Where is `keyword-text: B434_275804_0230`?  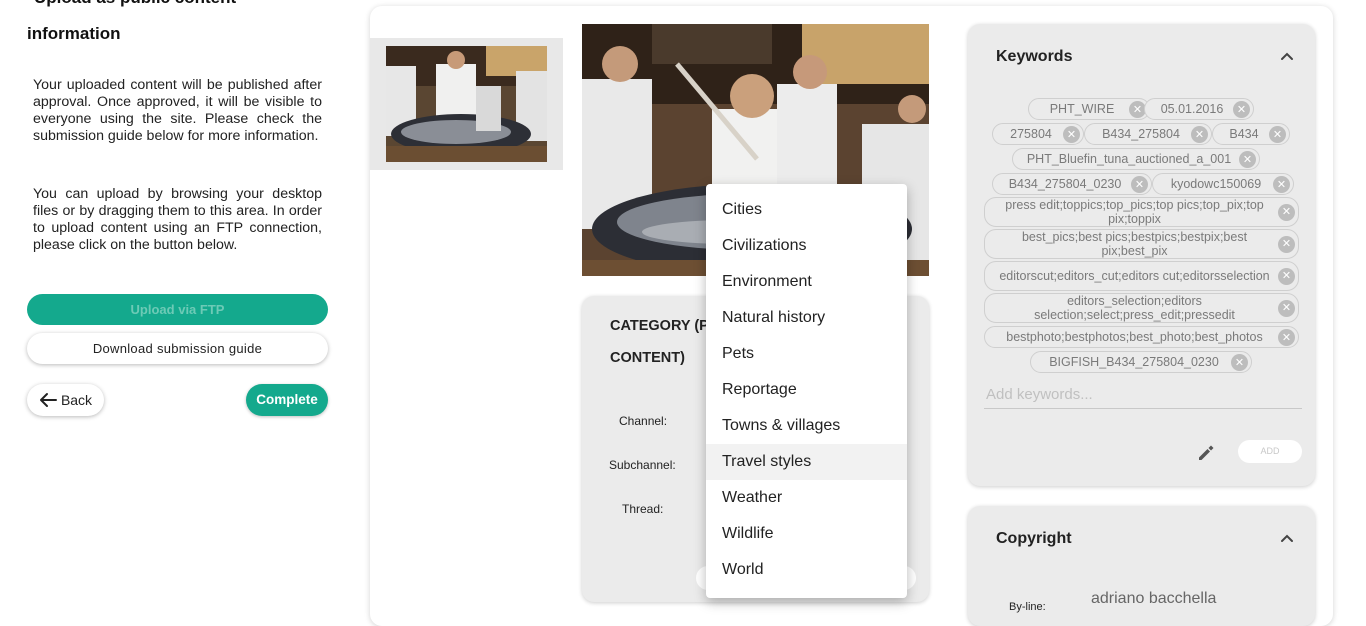 keyword-text: B434_275804_0230 is located at coordinates (1065, 184).